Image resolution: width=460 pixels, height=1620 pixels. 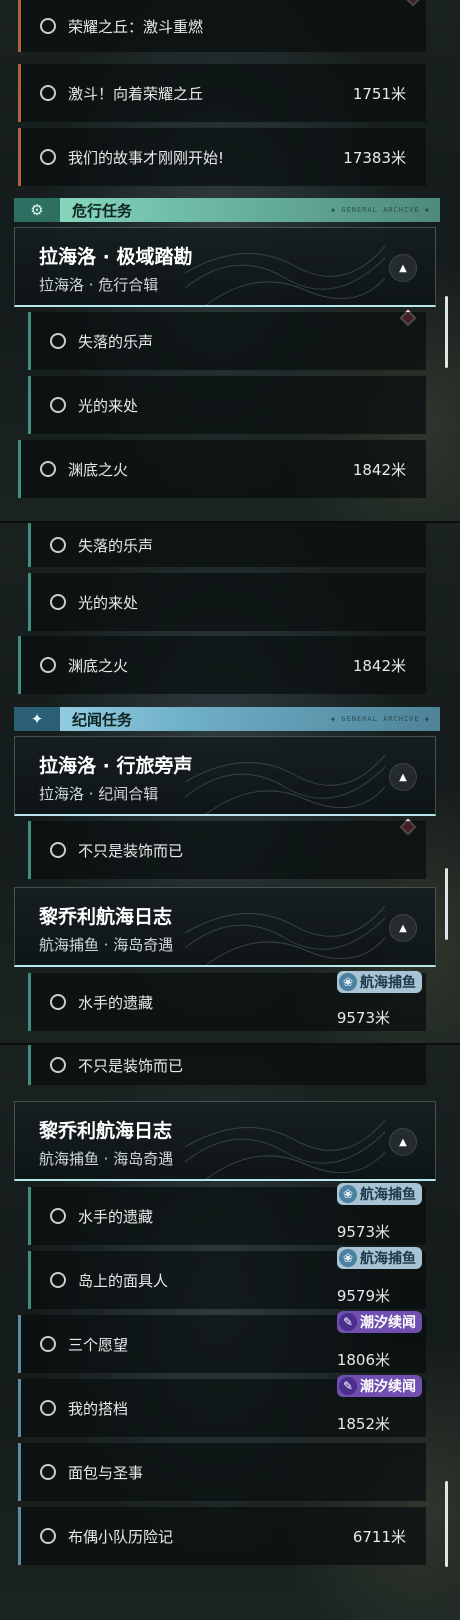 What do you see at coordinates (222, 93) in the screenshot?
I see `quest-item-glory-fight: 激斗！向着荣耀之丘 1751米` at bounding box center [222, 93].